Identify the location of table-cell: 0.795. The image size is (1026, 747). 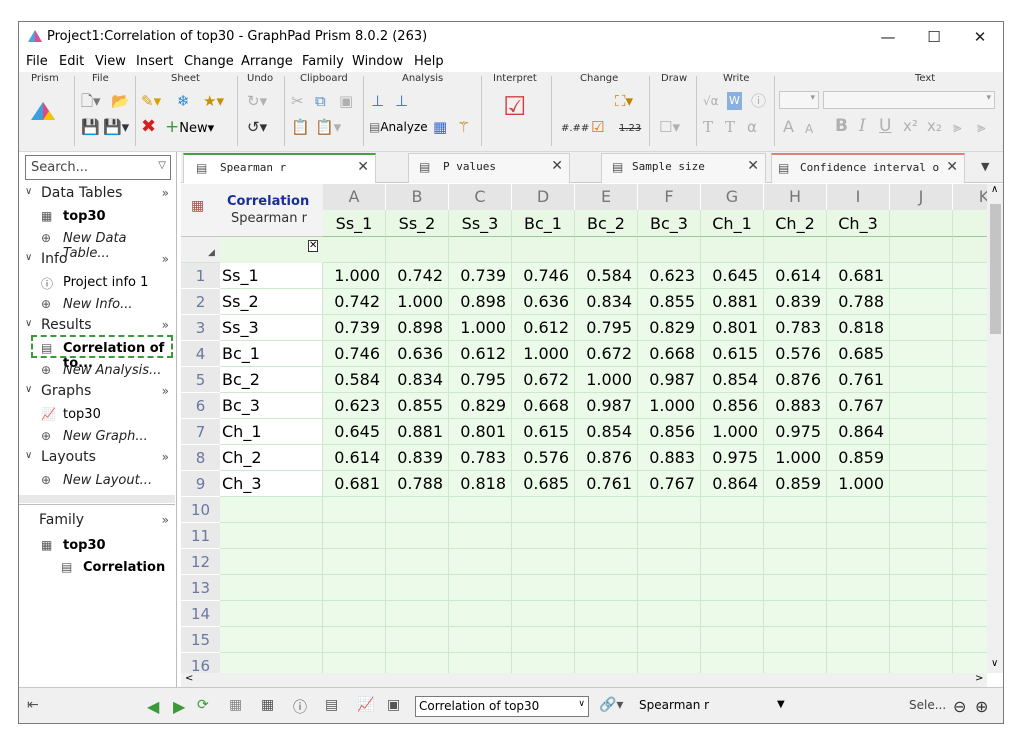
(480, 380).